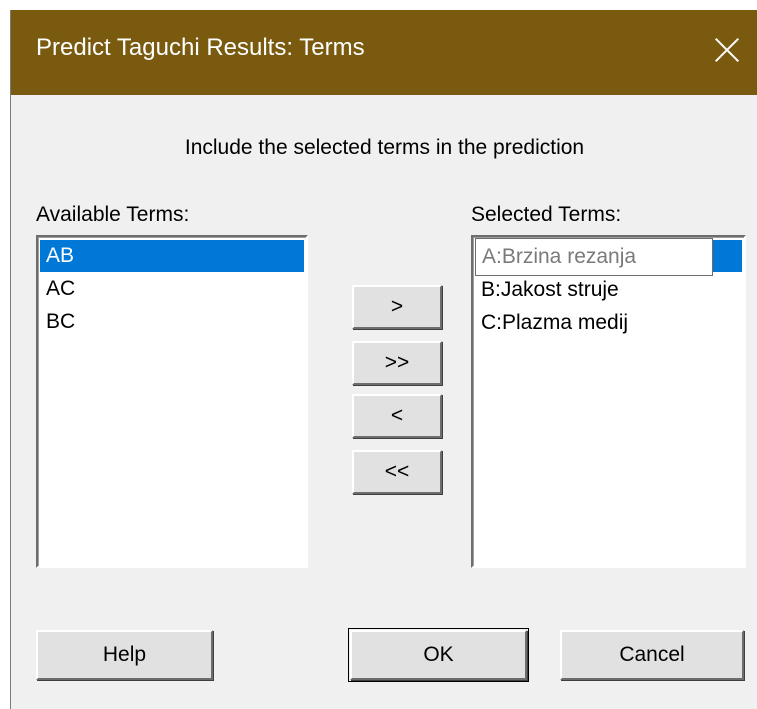 This screenshot has width=757, height=709. I want to click on remove-term-button: <, so click(397, 416).